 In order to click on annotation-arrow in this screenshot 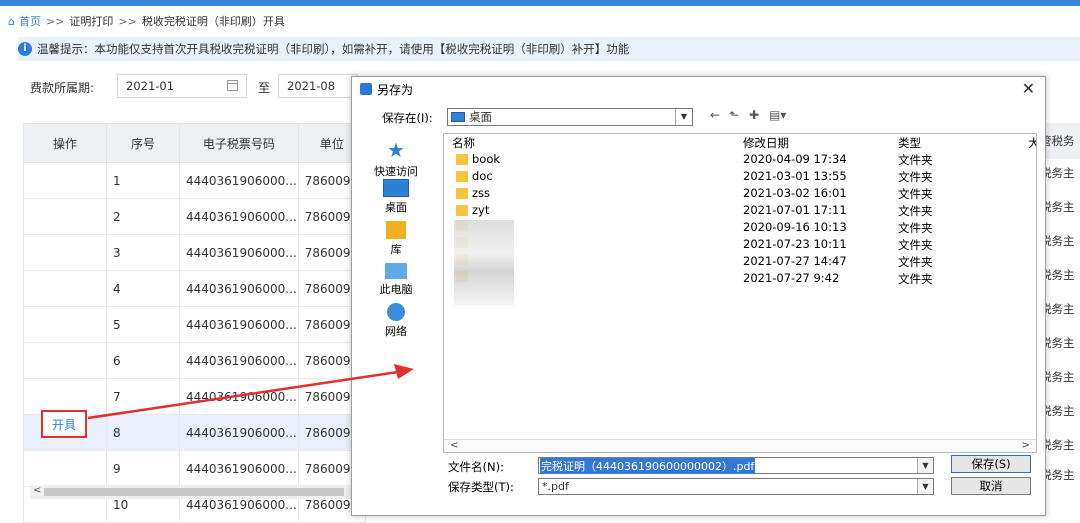, I will do `click(250, 392)`.